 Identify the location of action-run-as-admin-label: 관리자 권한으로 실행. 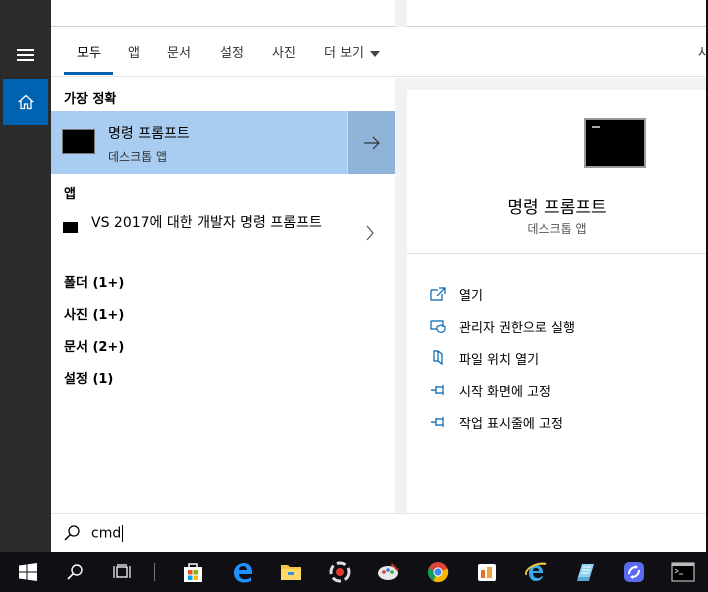
(517, 328).